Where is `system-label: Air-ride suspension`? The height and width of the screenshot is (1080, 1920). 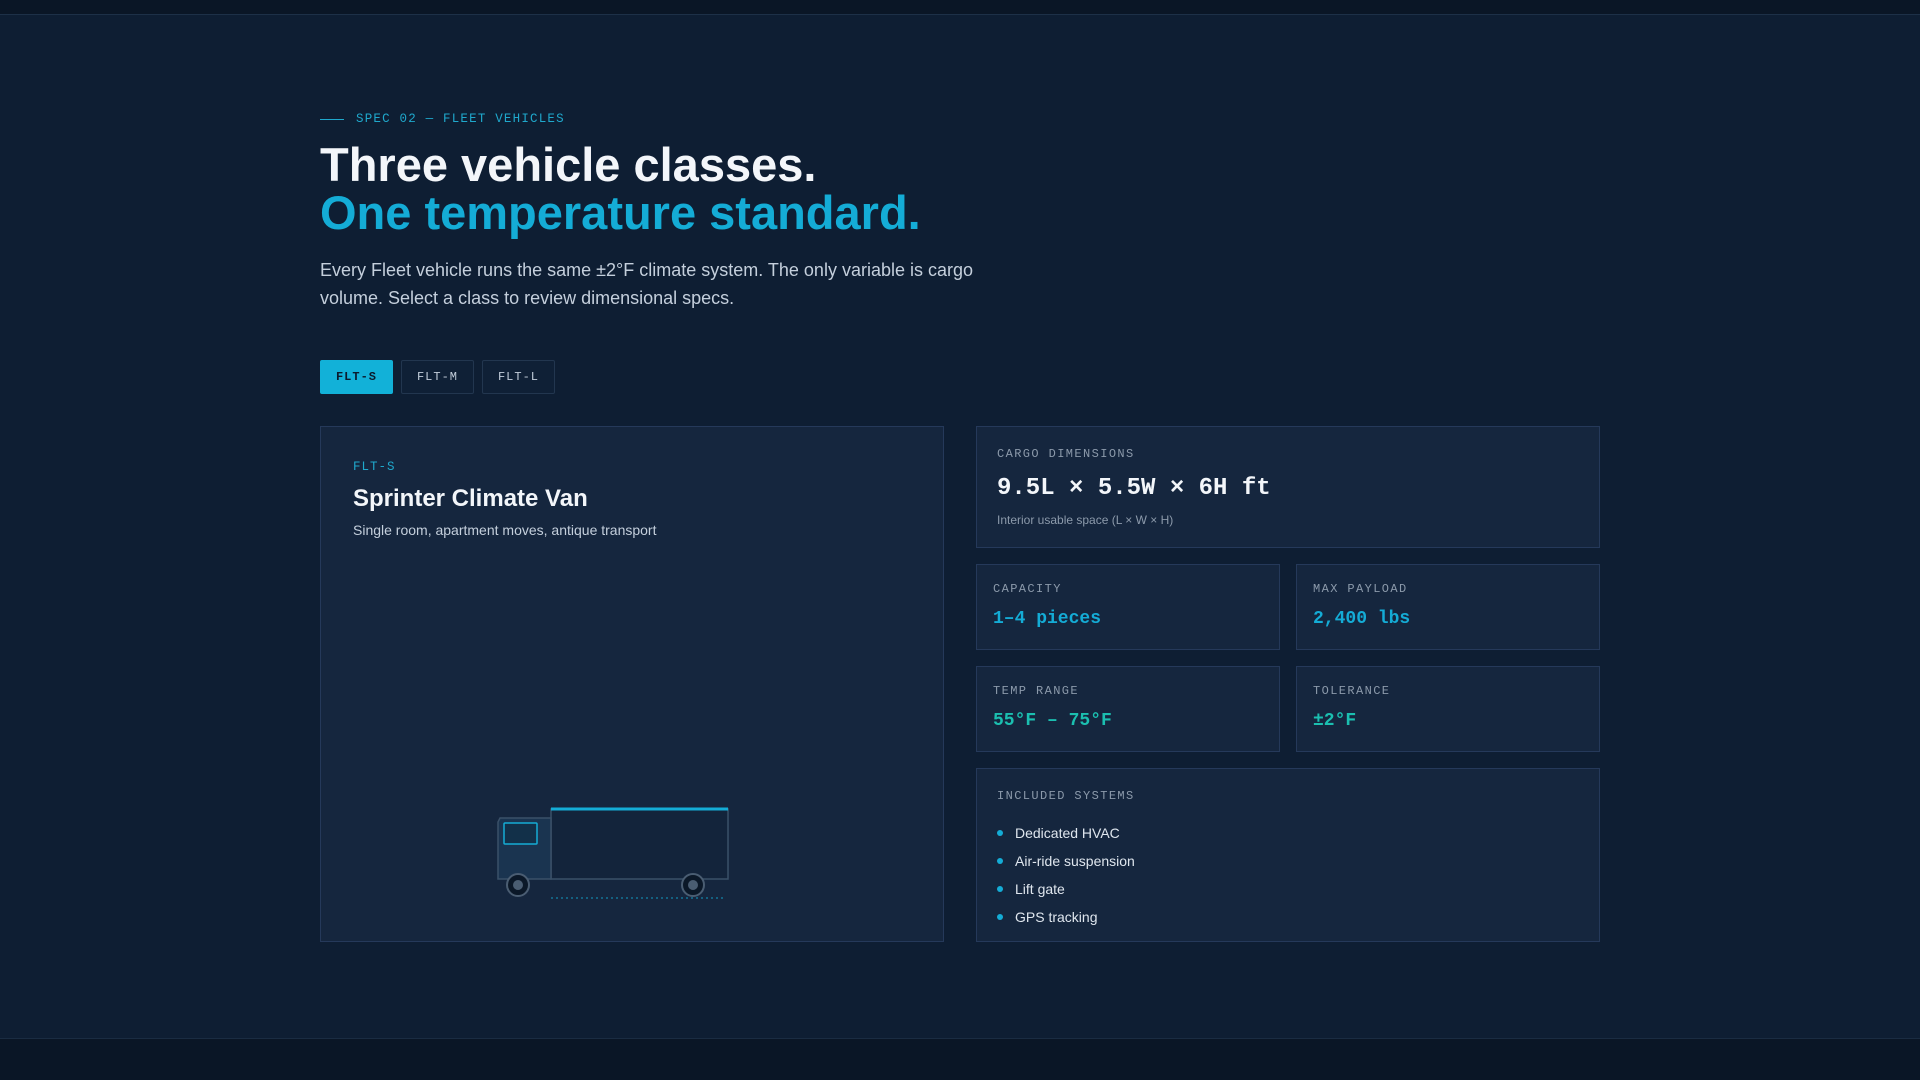
system-label: Air-ride suspension is located at coordinates (1075, 861).